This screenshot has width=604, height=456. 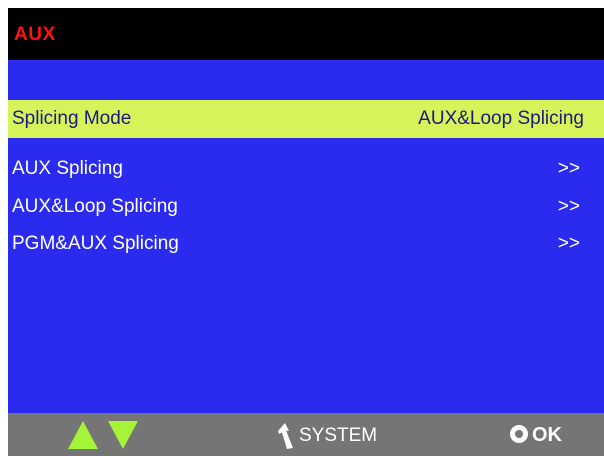 What do you see at coordinates (306, 169) in the screenshot?
I see `menu-row-aux-splicing: AUX Splicing >>` at bounding box center [306, 169].